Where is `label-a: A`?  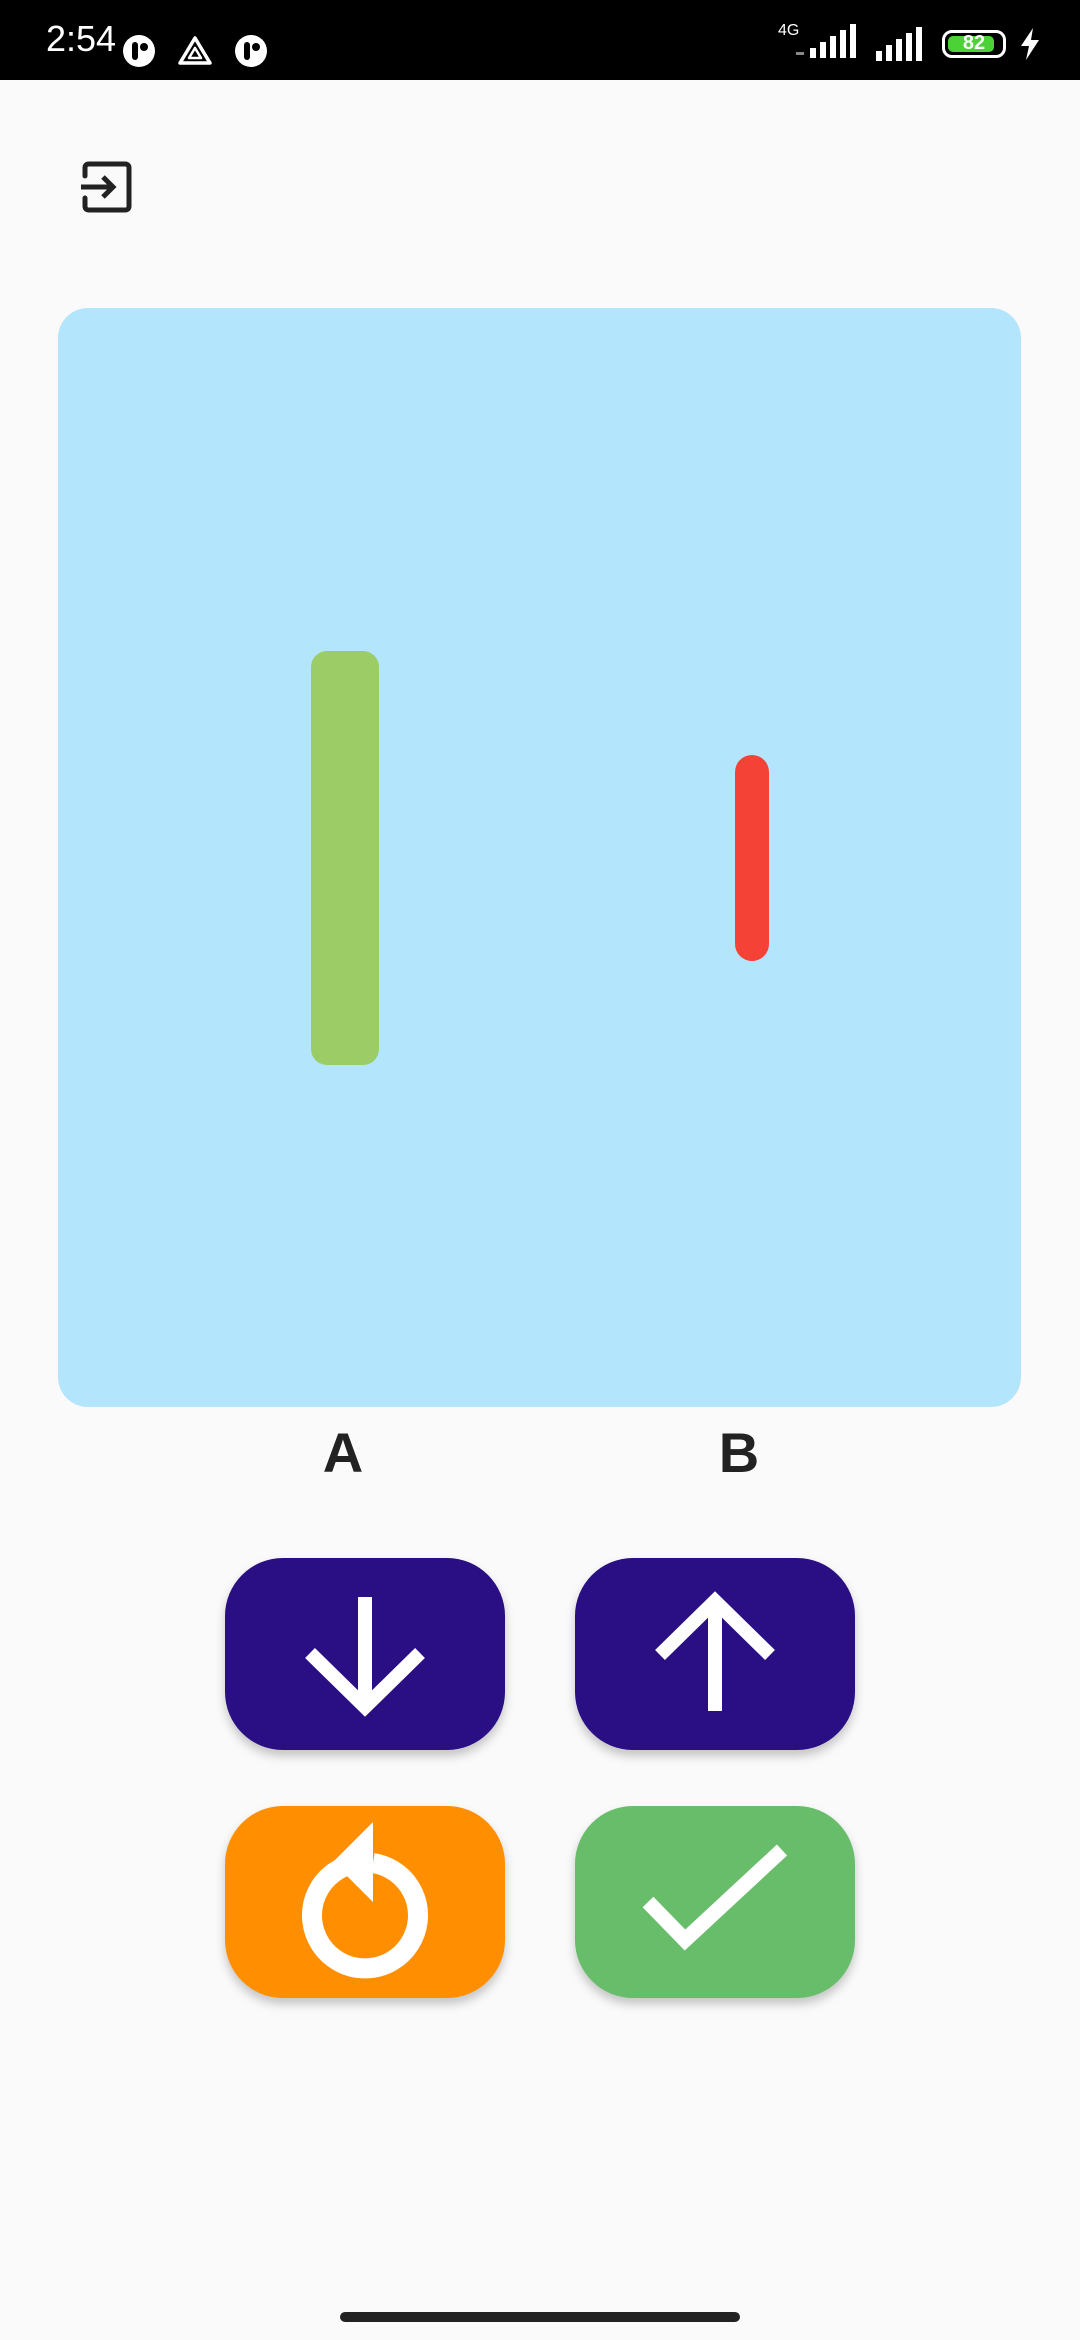 label-a: A is located at coordinates (343, 1452).